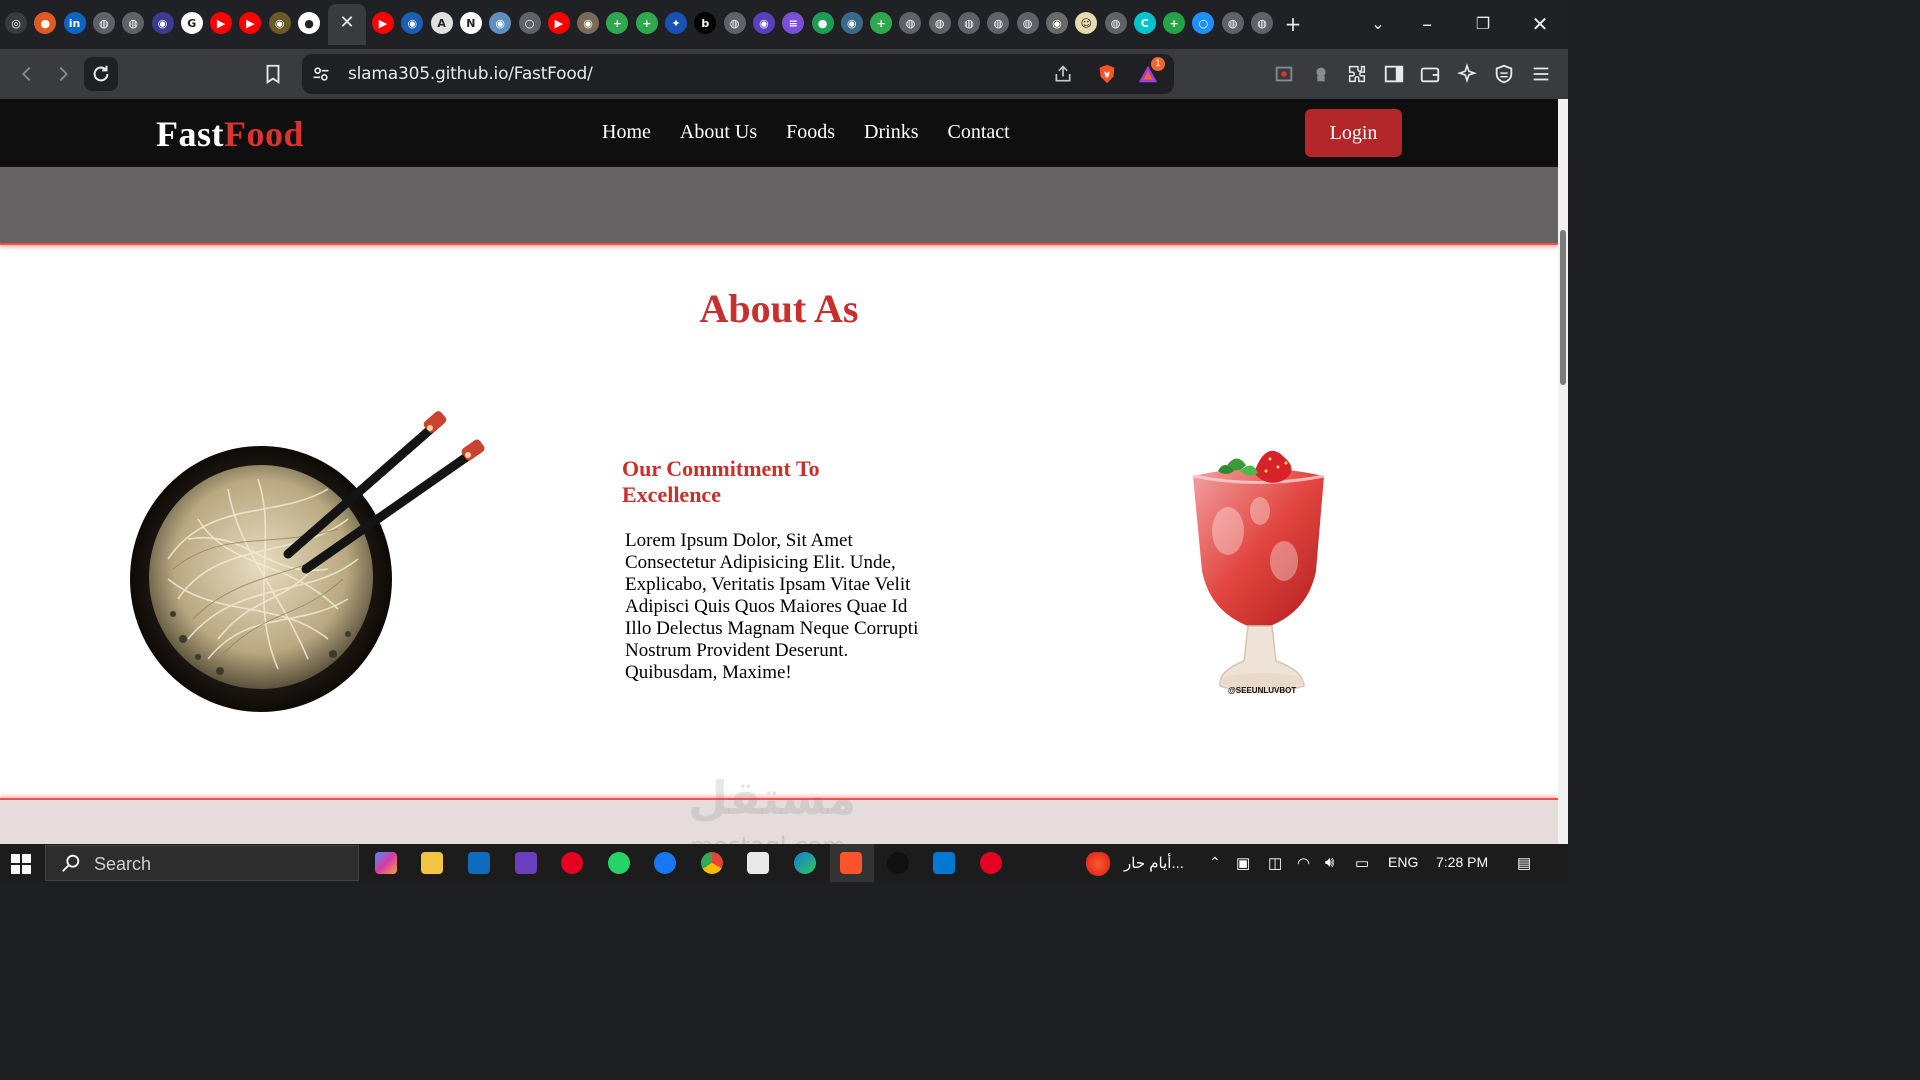  I want to click on site-icon: b, so click(705, 23).